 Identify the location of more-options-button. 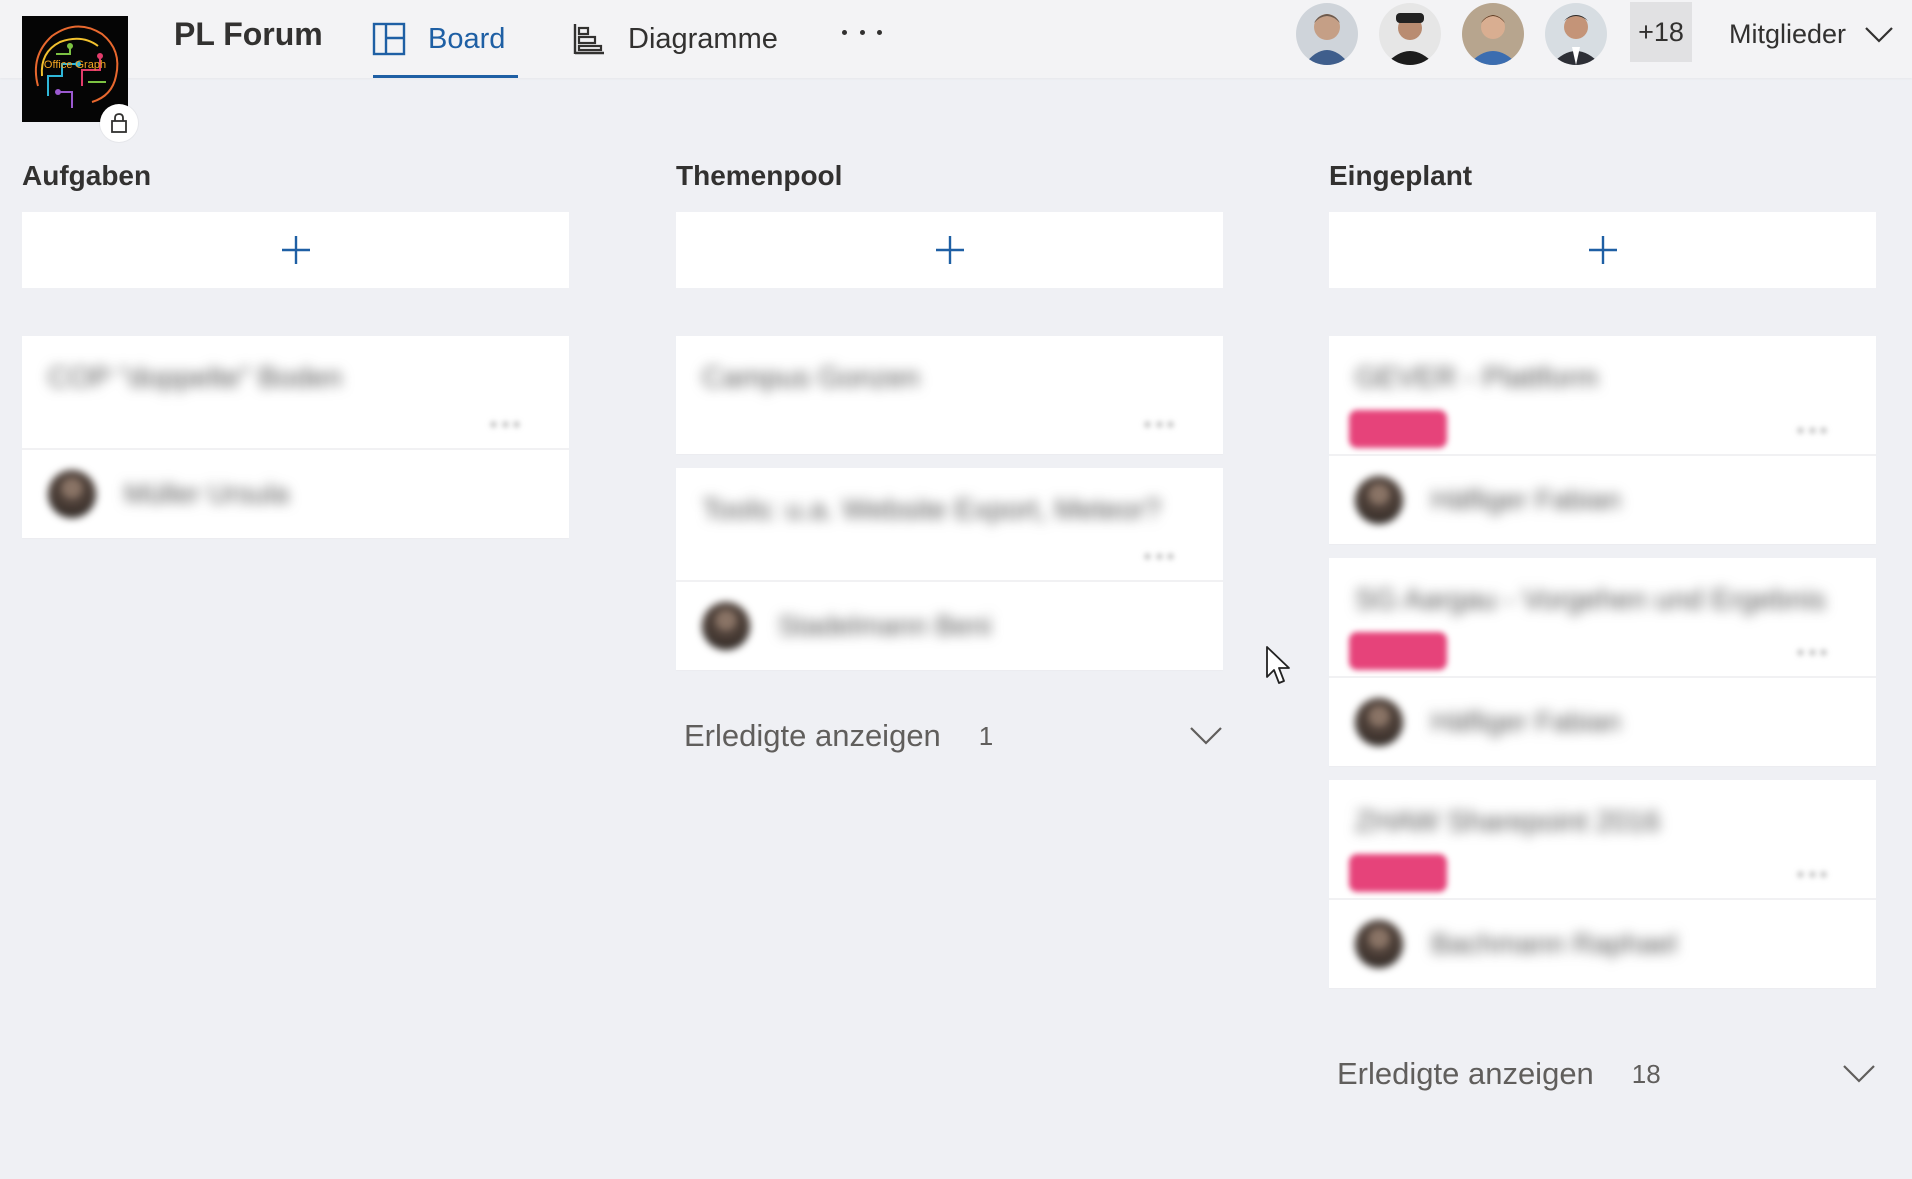
(862, 32).